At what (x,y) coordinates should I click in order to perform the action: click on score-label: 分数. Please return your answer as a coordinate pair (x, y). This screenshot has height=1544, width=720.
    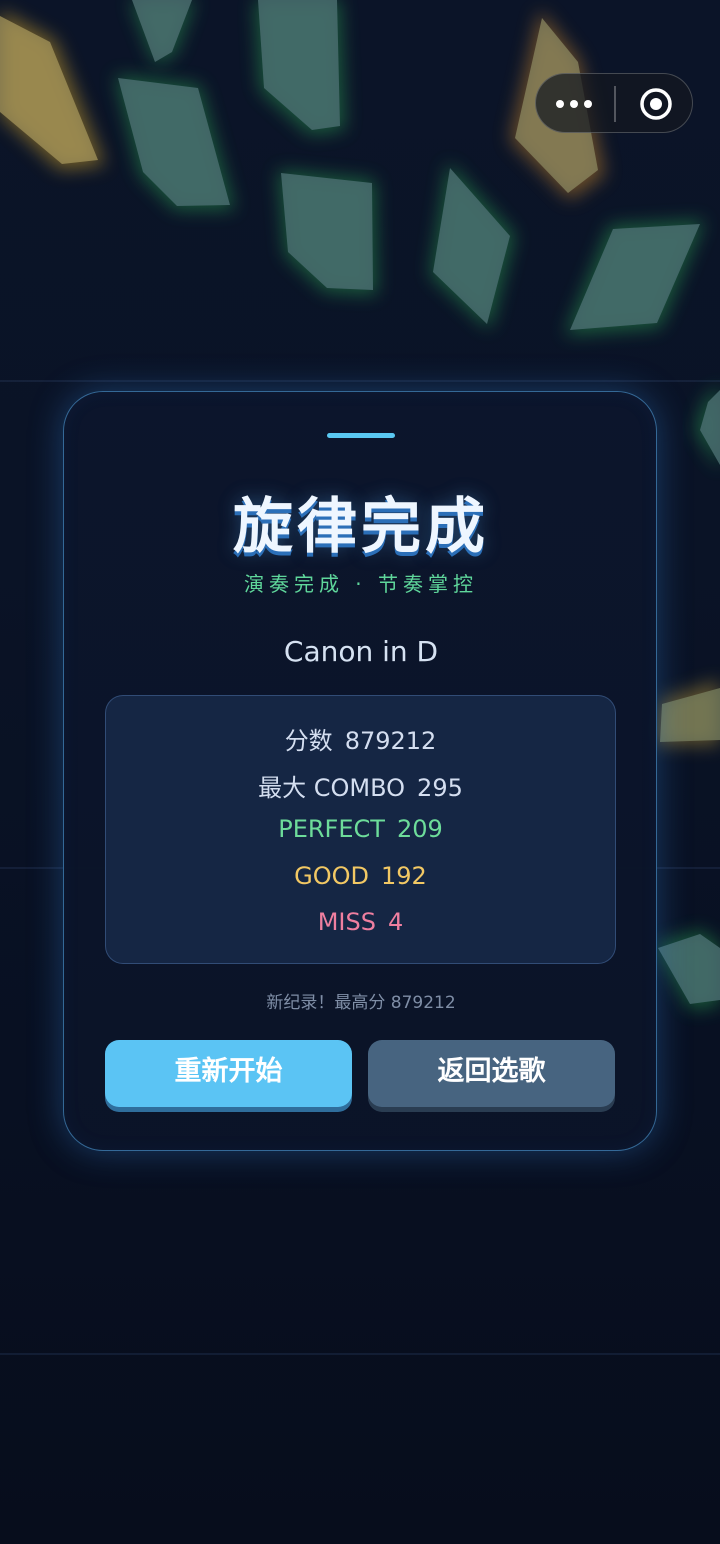
    Looking at the image, I should click on (308, 741).